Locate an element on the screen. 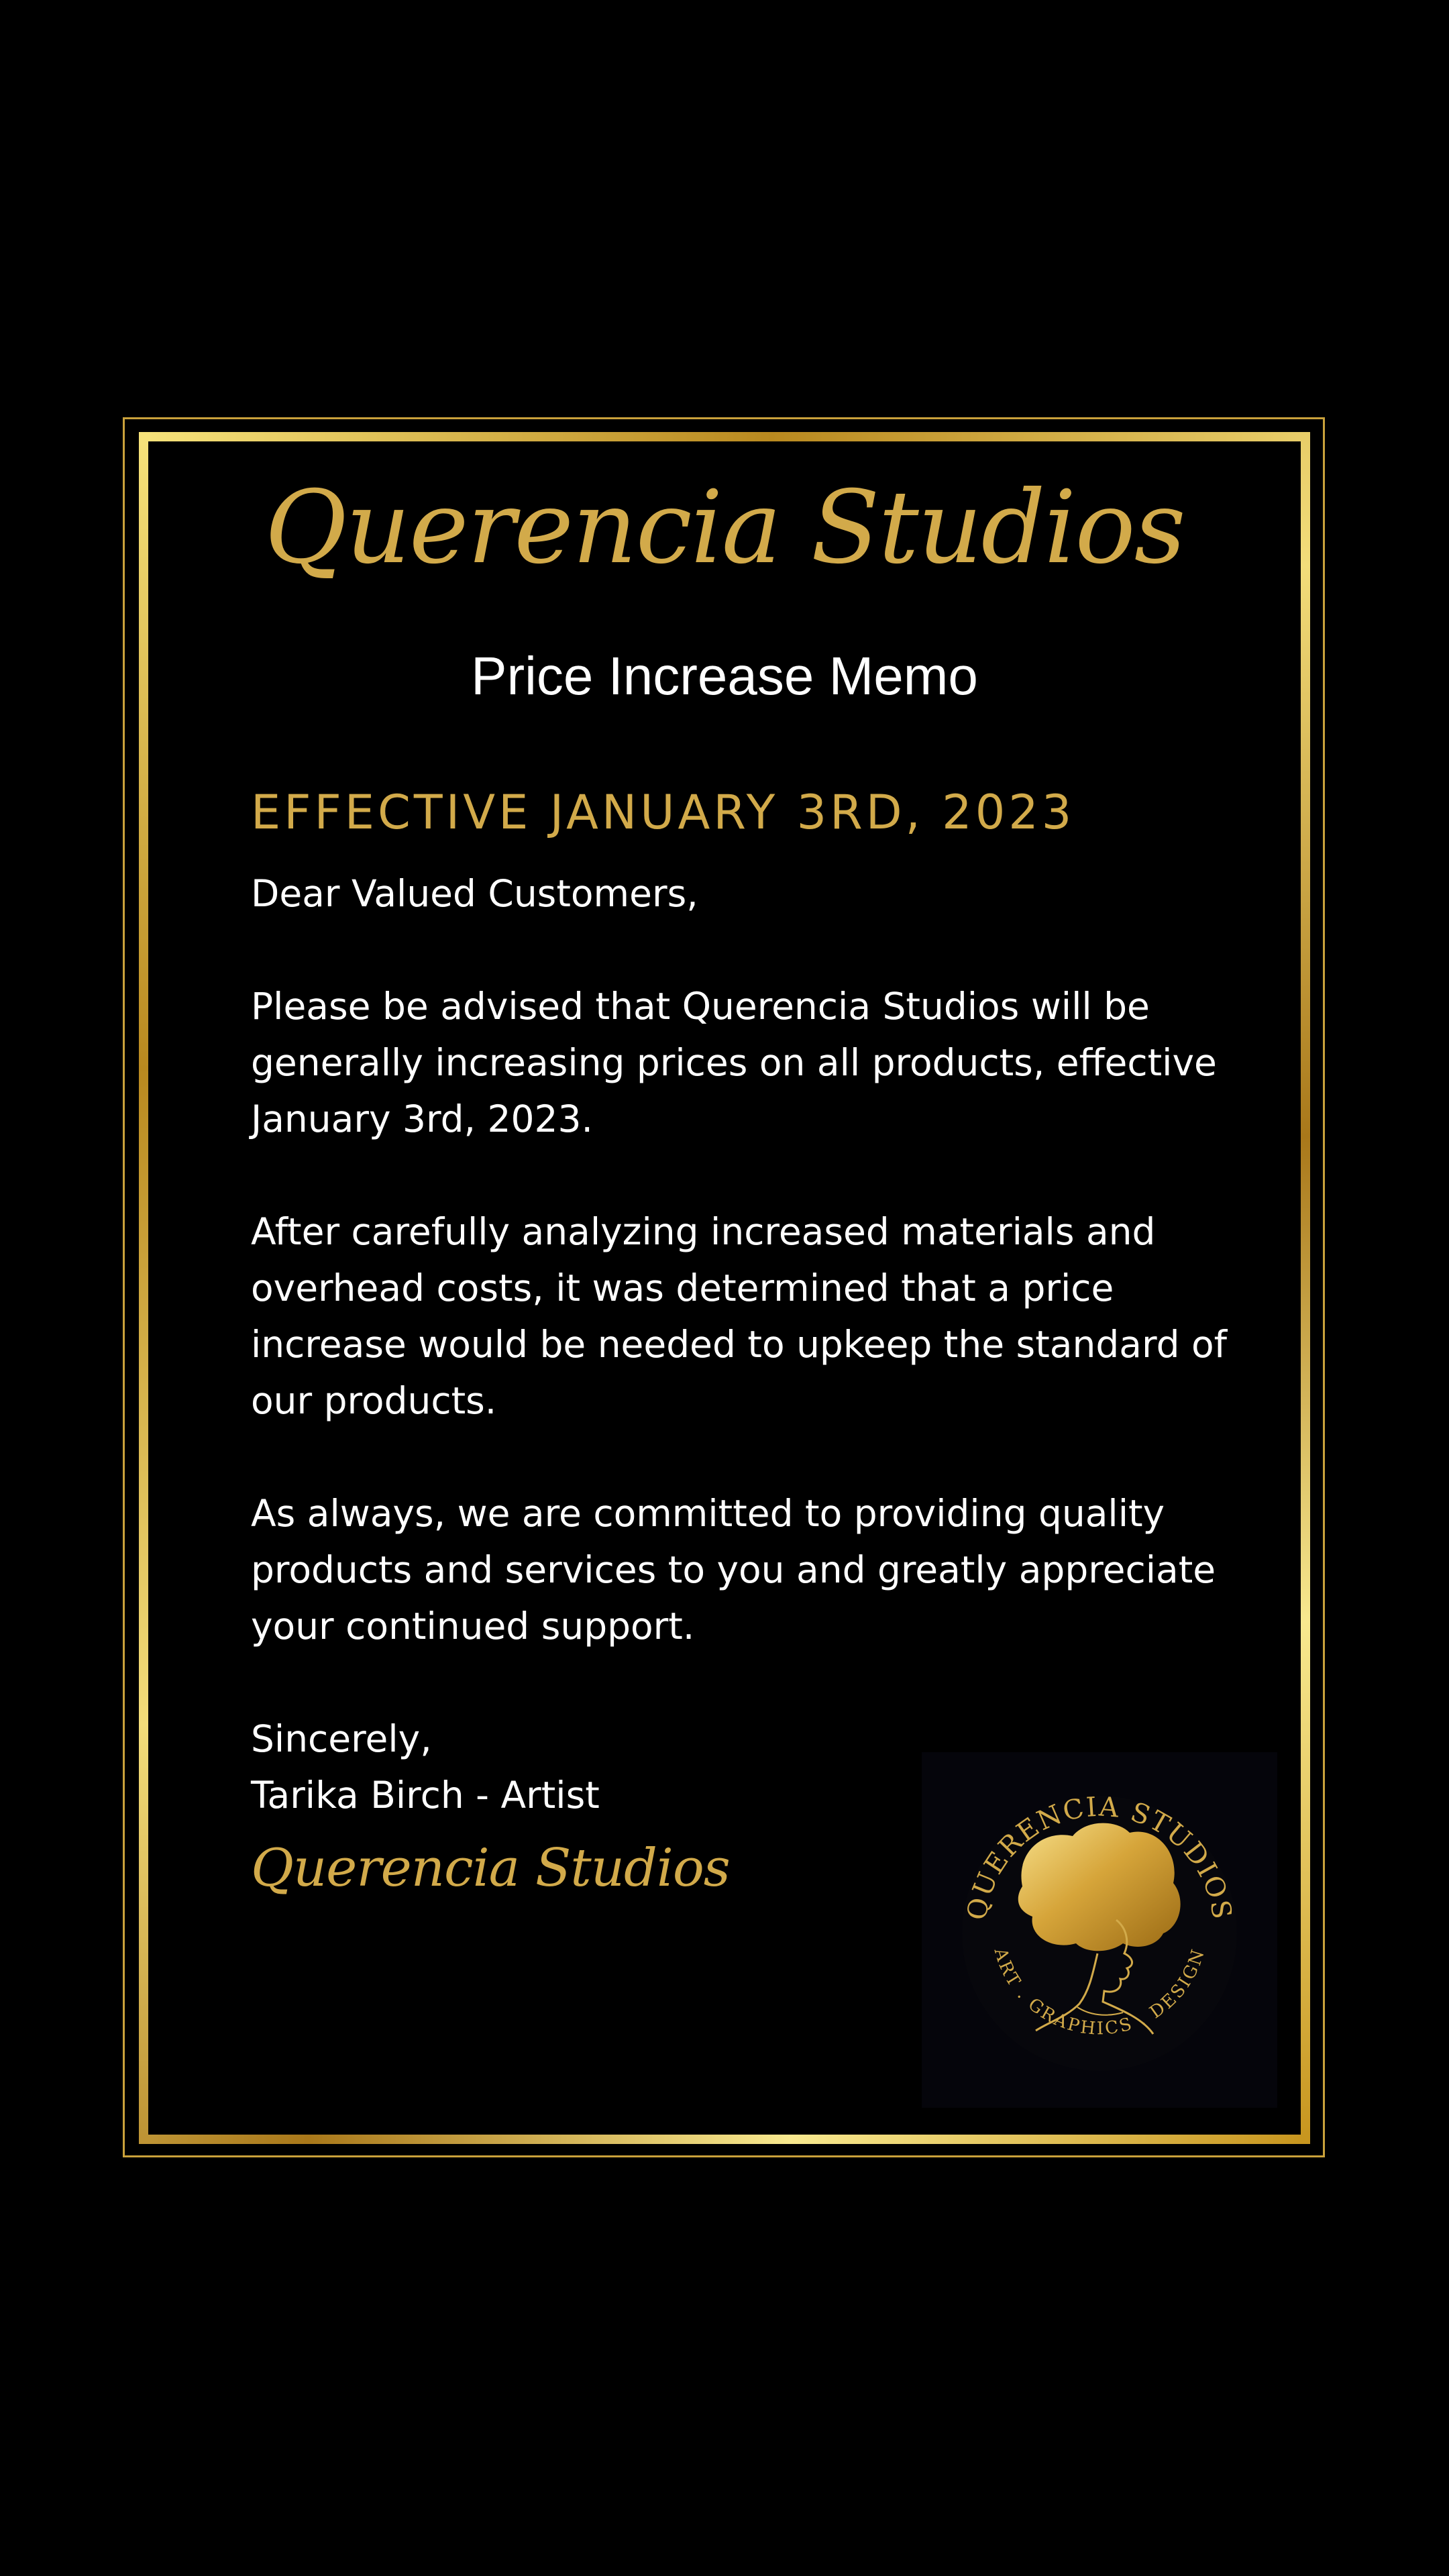 This screenshot has height=2576, width=1449. signature-brand: Querencia Studios is located at coordinates (491, 1868).